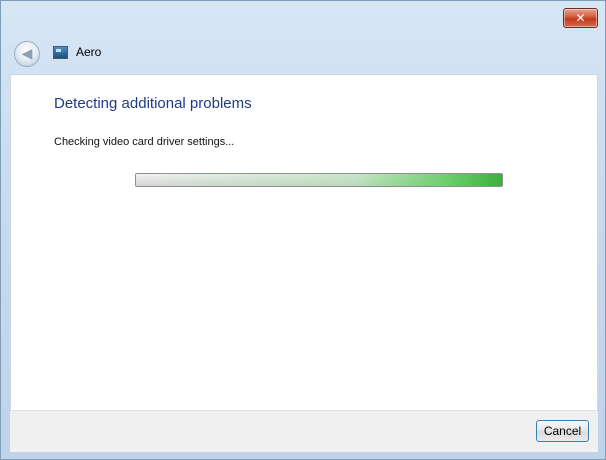 This screenshot has width=606, height=460. Describe the element at coordinates (89, 52) in the screenshot. I see `window-title: Aero` at that location.